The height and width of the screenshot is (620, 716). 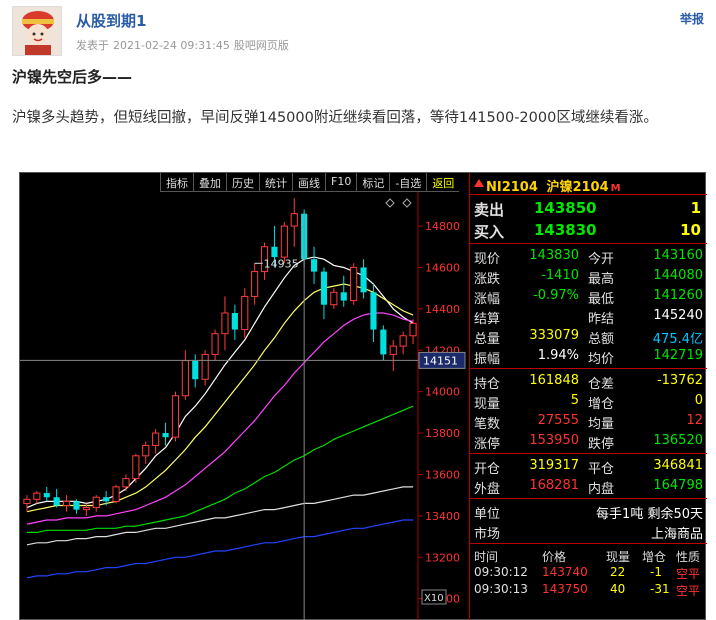 What do you see at coordinates (487, 384) in the screenshot?
I see `position-stat-label: 持仓` at bounding box center [487, 384].